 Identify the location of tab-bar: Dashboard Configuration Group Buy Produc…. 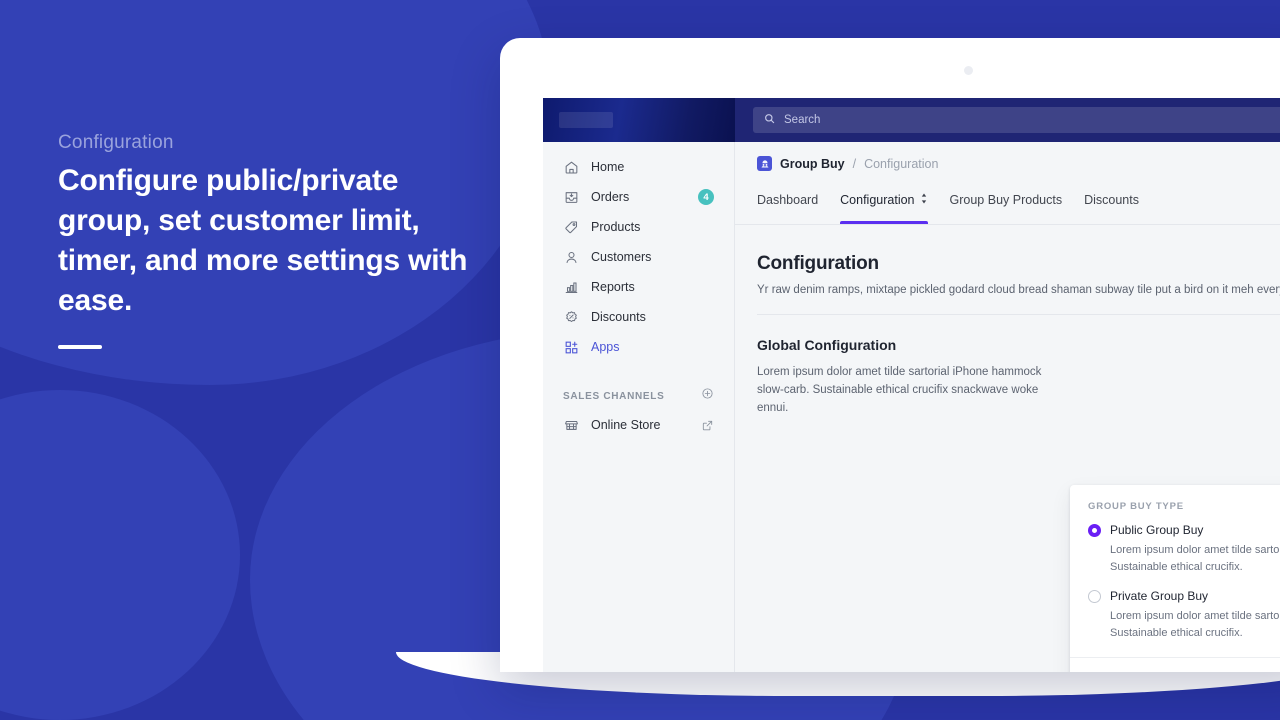
(1007, 205).